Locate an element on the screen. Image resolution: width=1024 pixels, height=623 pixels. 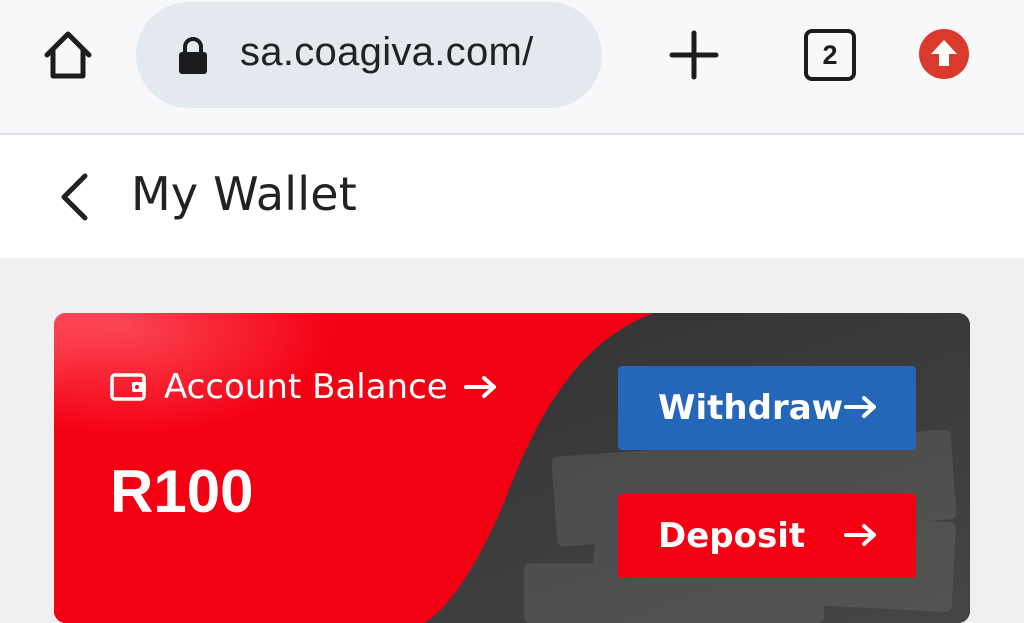
balance-amount: R100 is located at coordinates (182, 491).